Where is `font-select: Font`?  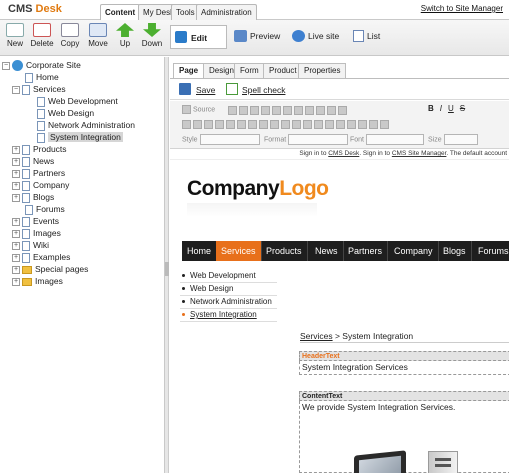 font-select: Font is located at coordinates (387, 139).